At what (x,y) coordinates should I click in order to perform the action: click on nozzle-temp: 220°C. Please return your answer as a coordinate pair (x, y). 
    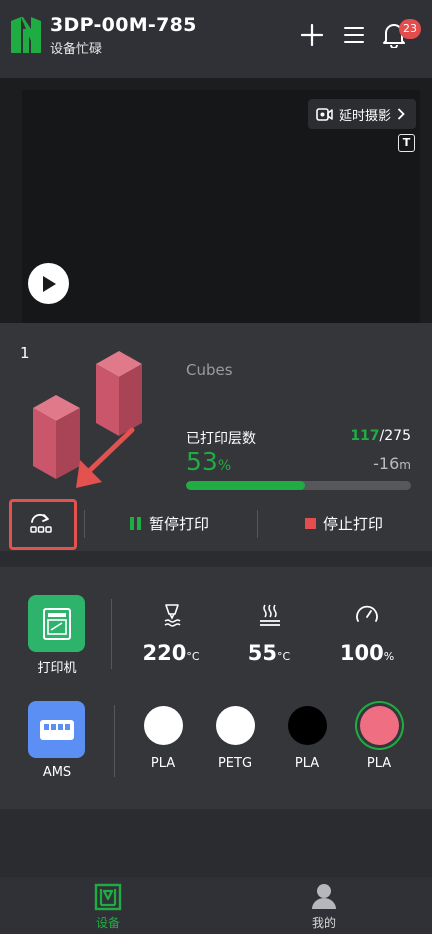
    Looking at the image, I should click on (171, 653).